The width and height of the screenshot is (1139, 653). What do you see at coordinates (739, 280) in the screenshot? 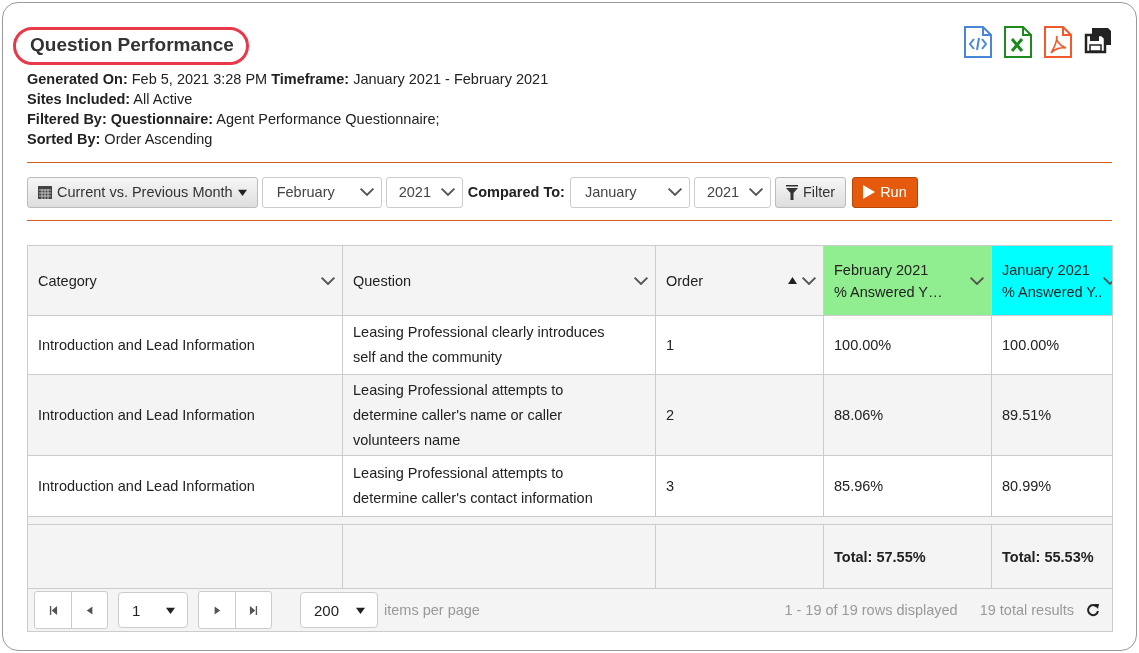
I see `column-header: Order` at bounding box center [739, 280].